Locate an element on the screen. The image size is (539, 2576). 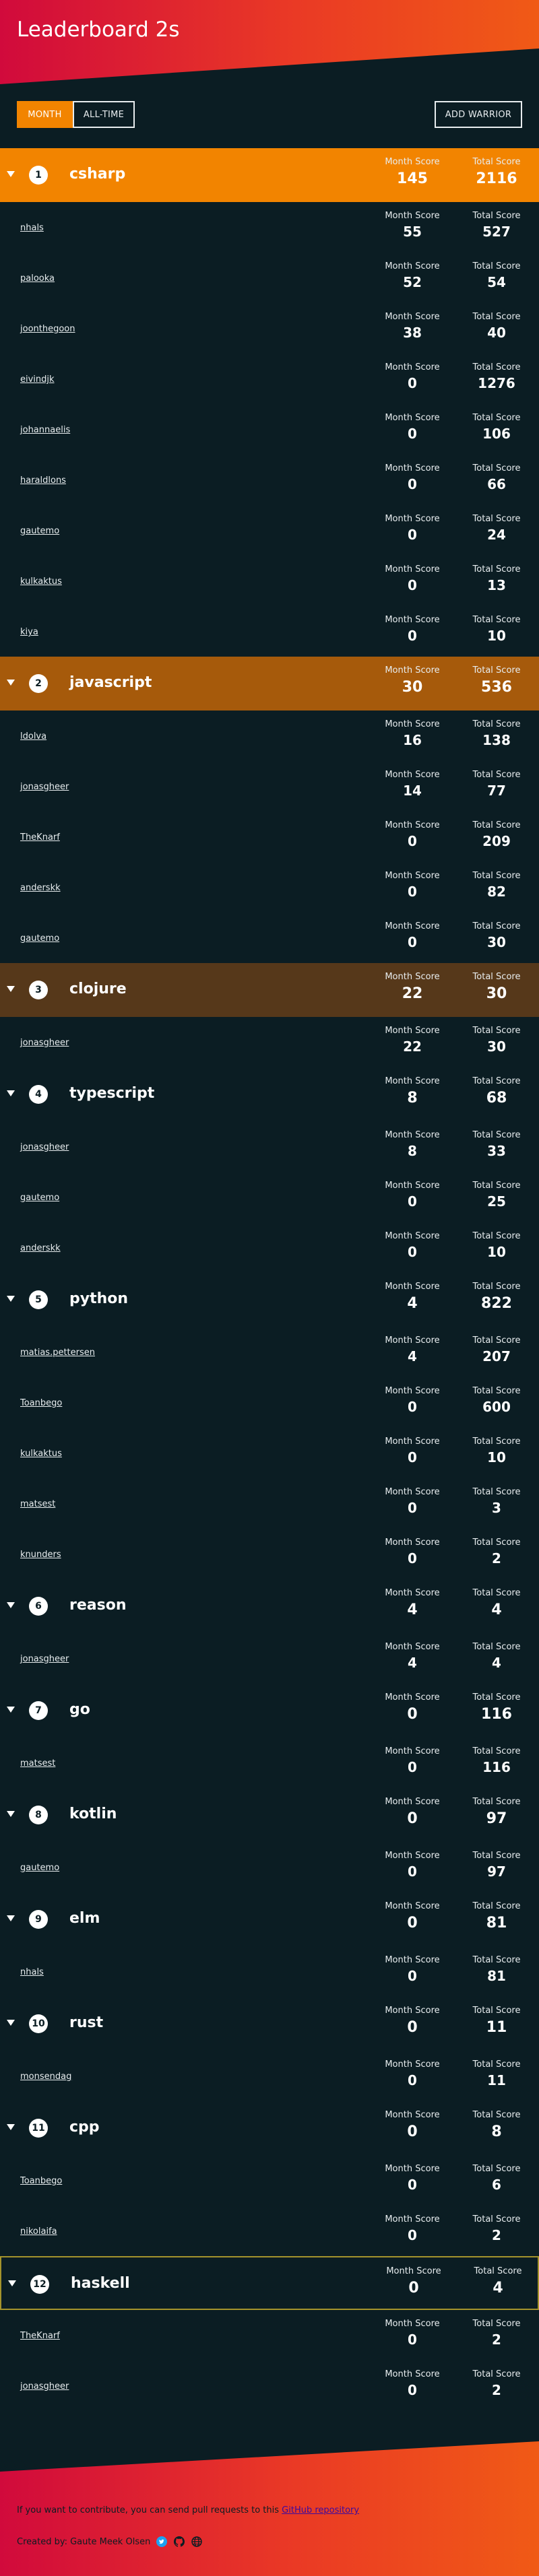
month-score-value: 4 is located at coordinates (412, 1356).